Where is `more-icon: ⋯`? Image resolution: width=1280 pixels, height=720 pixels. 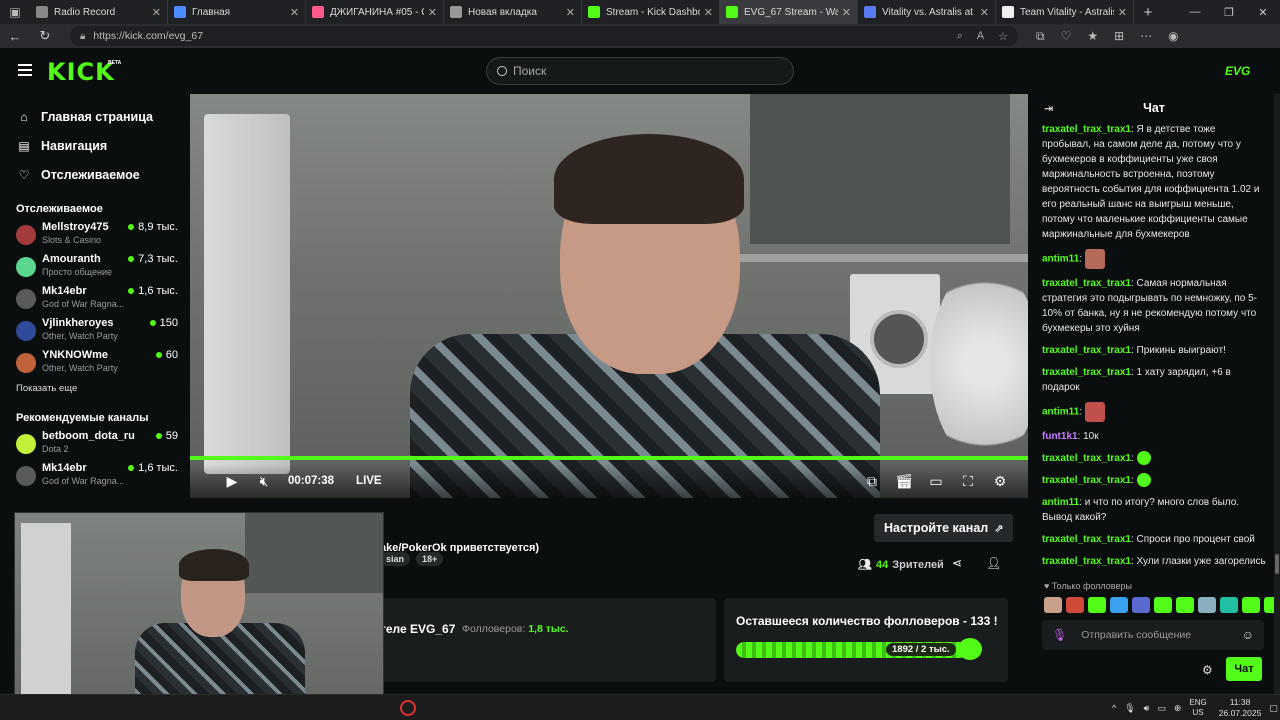 more-icon: ⋯ is located at coordinates (1146, 36).